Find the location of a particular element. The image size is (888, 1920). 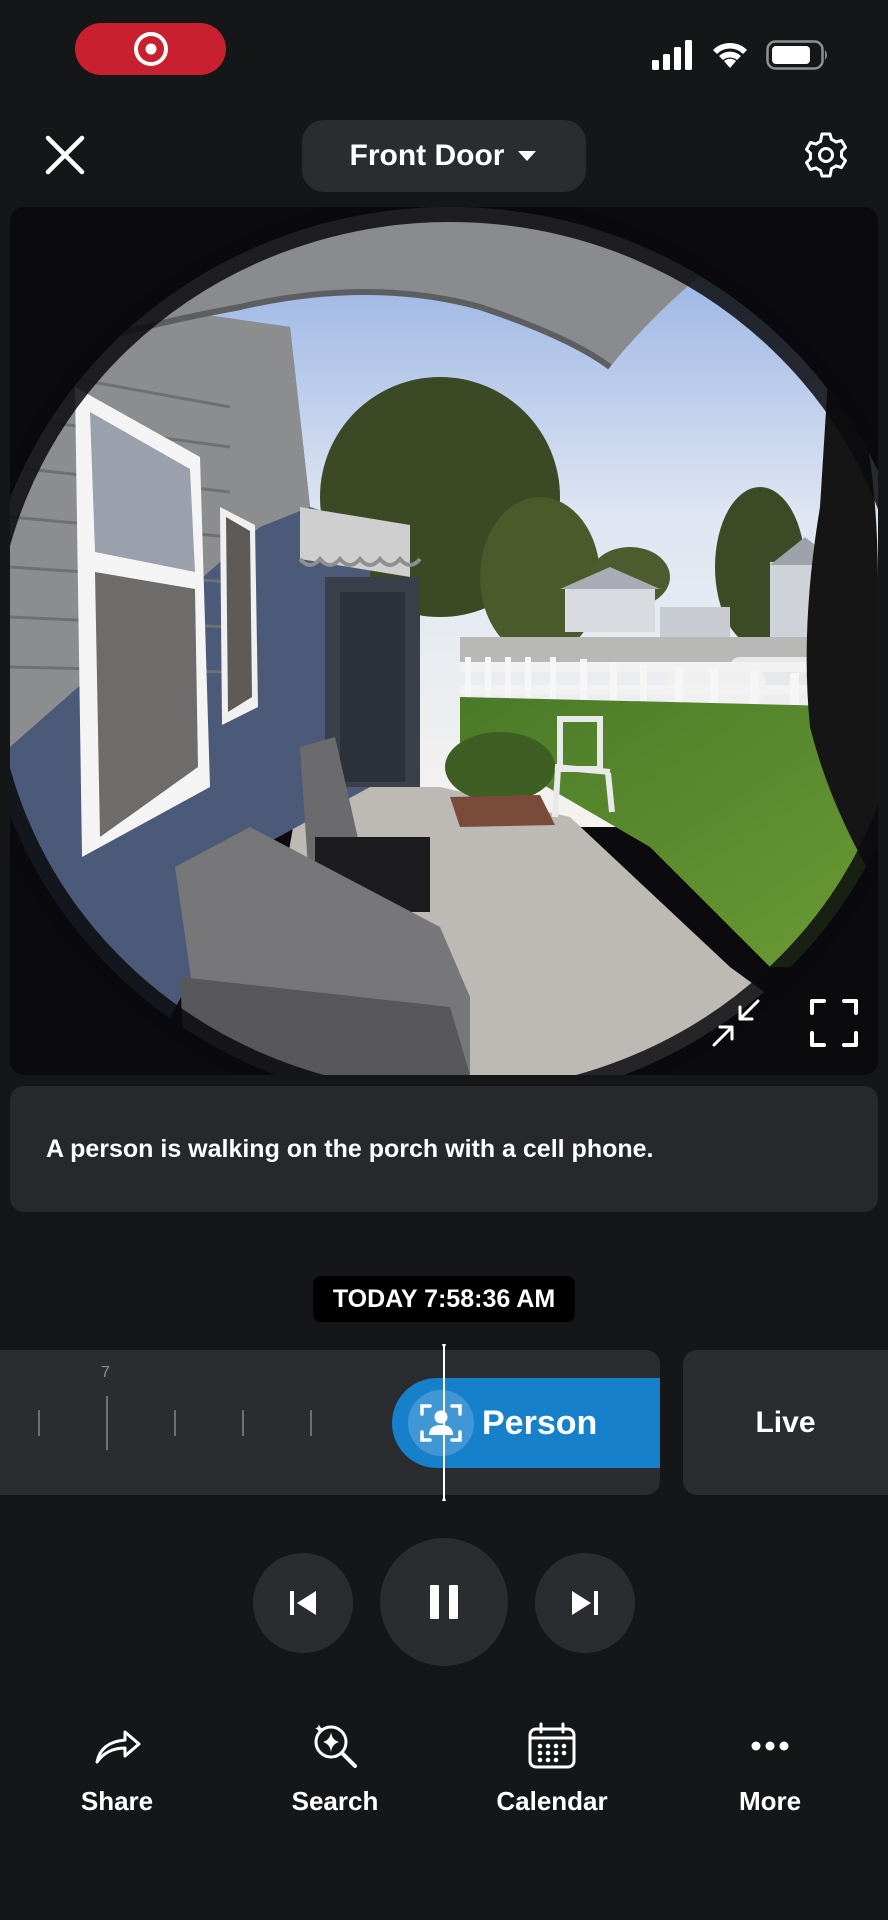

settings-button is located at coordinates (826, 155).